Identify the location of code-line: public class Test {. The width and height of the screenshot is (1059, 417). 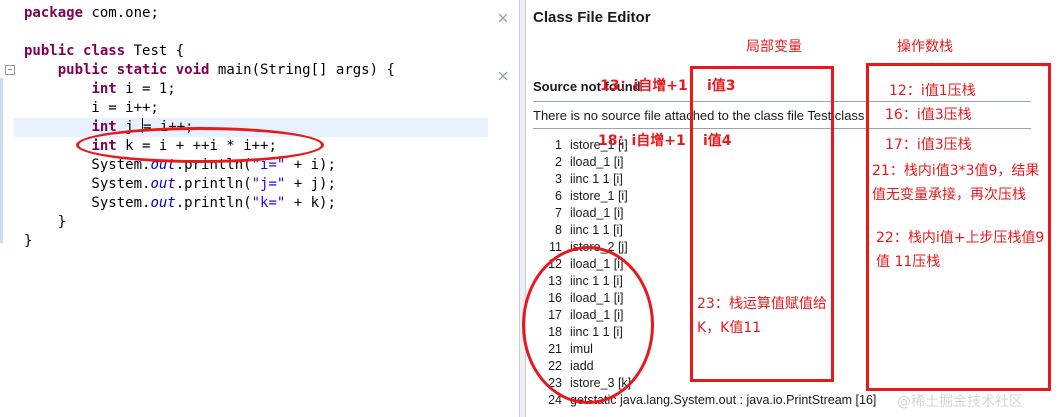
(104, 51).